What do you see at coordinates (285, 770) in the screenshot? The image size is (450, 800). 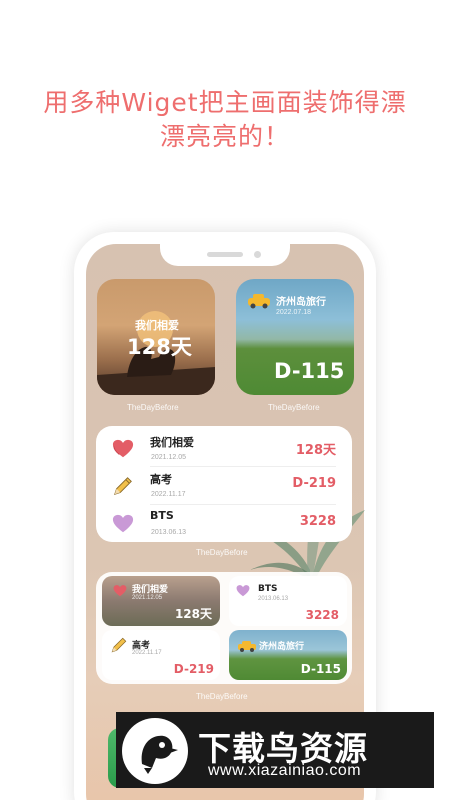 I see `watermark-url: www.xiazainiao.com` at bounding box center [285, 770].